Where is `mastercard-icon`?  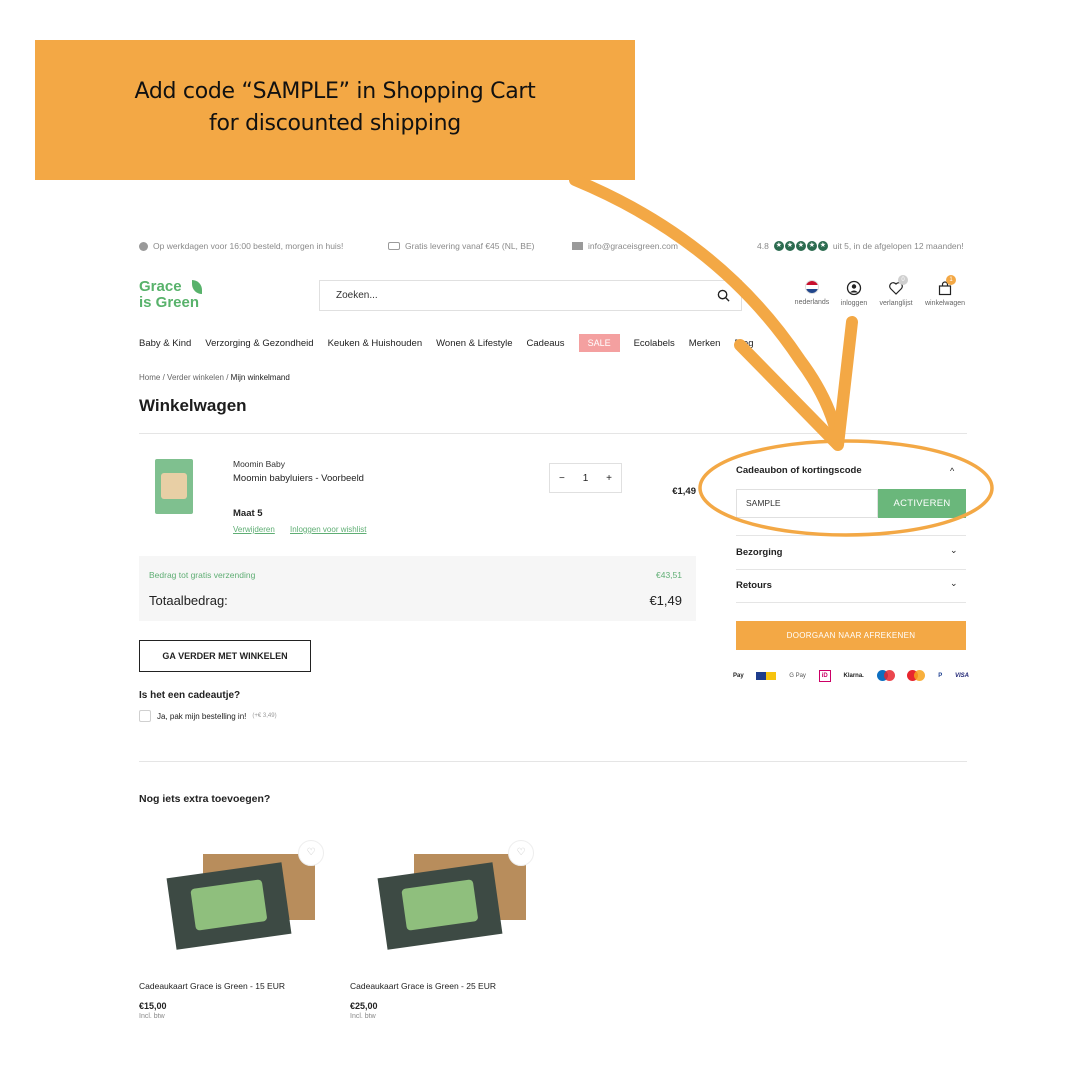 mastercard-icon is located at coordinates (916, 676).